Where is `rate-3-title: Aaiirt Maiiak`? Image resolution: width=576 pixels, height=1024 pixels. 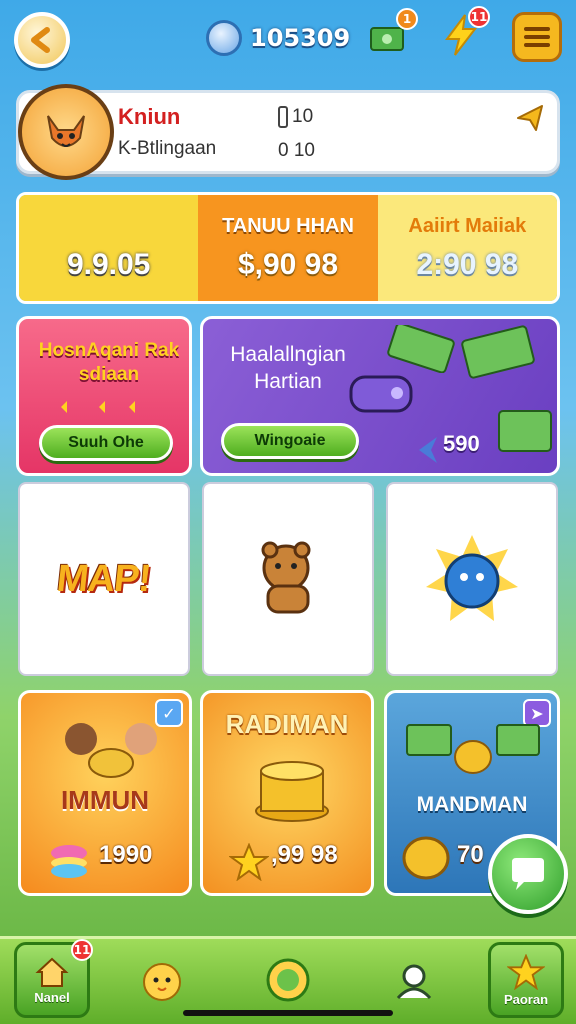
rate-3-title: Aaiirt Maiiak is located at coordinates (467, 225).